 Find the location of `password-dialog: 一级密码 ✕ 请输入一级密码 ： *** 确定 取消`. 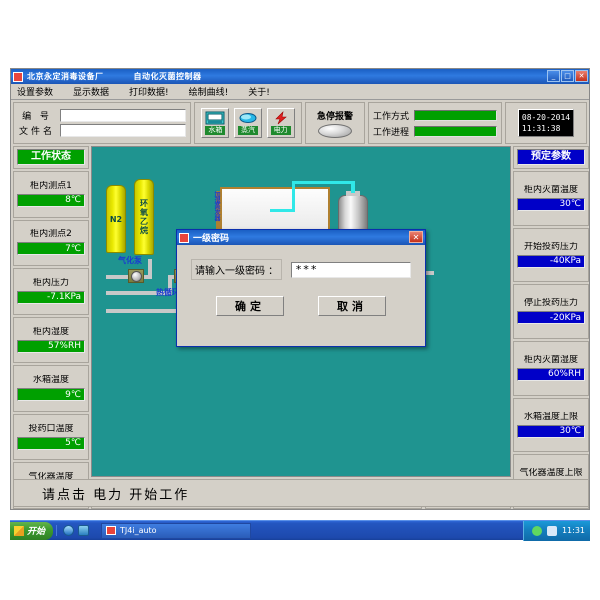

password-dialog: 一级密码 ✕ 请输入一级密码 ： *** 确定 取消 is located at coordinates (301, 288).